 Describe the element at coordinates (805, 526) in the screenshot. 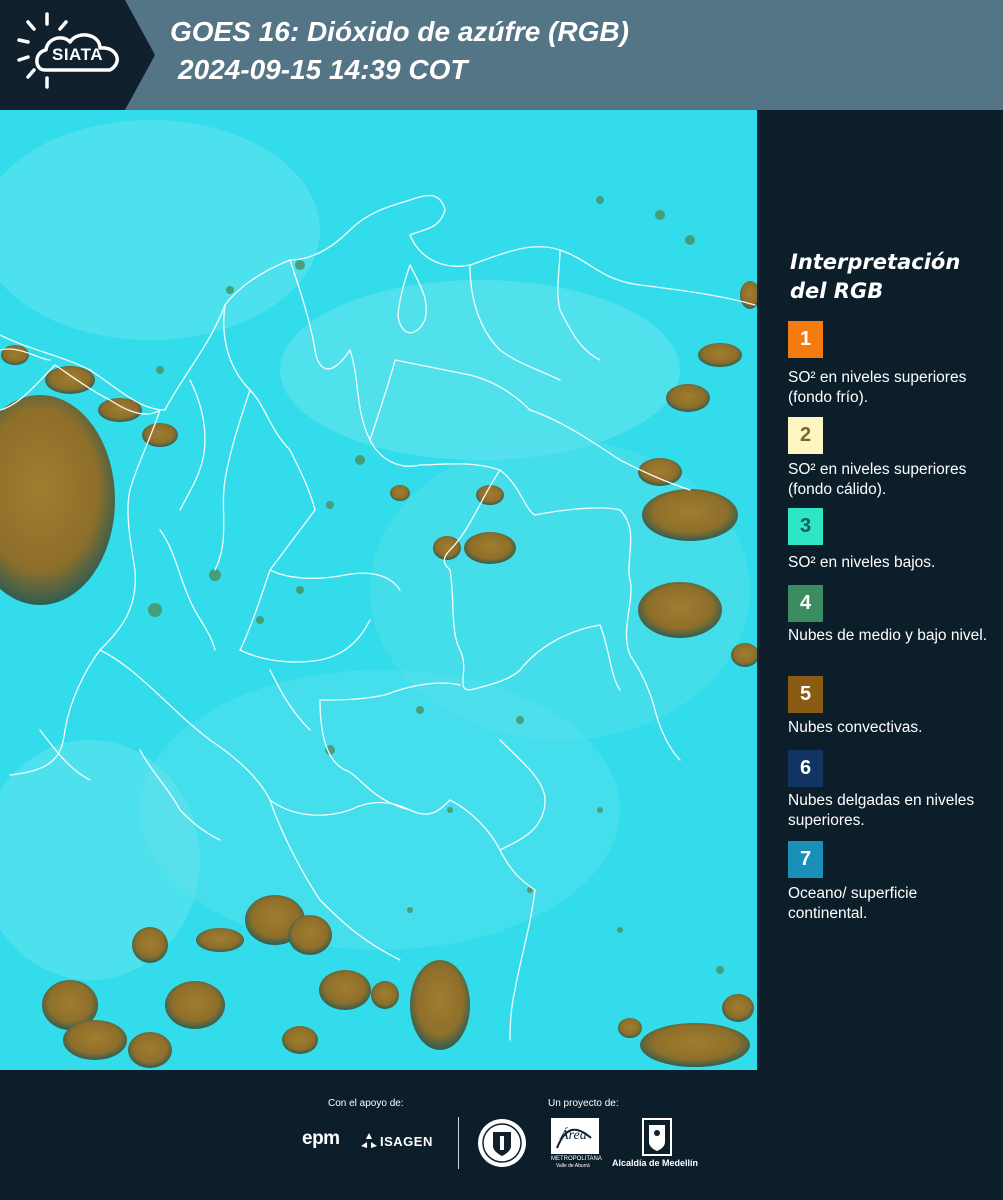

I see `legend-swatch-3: 3` at that location.